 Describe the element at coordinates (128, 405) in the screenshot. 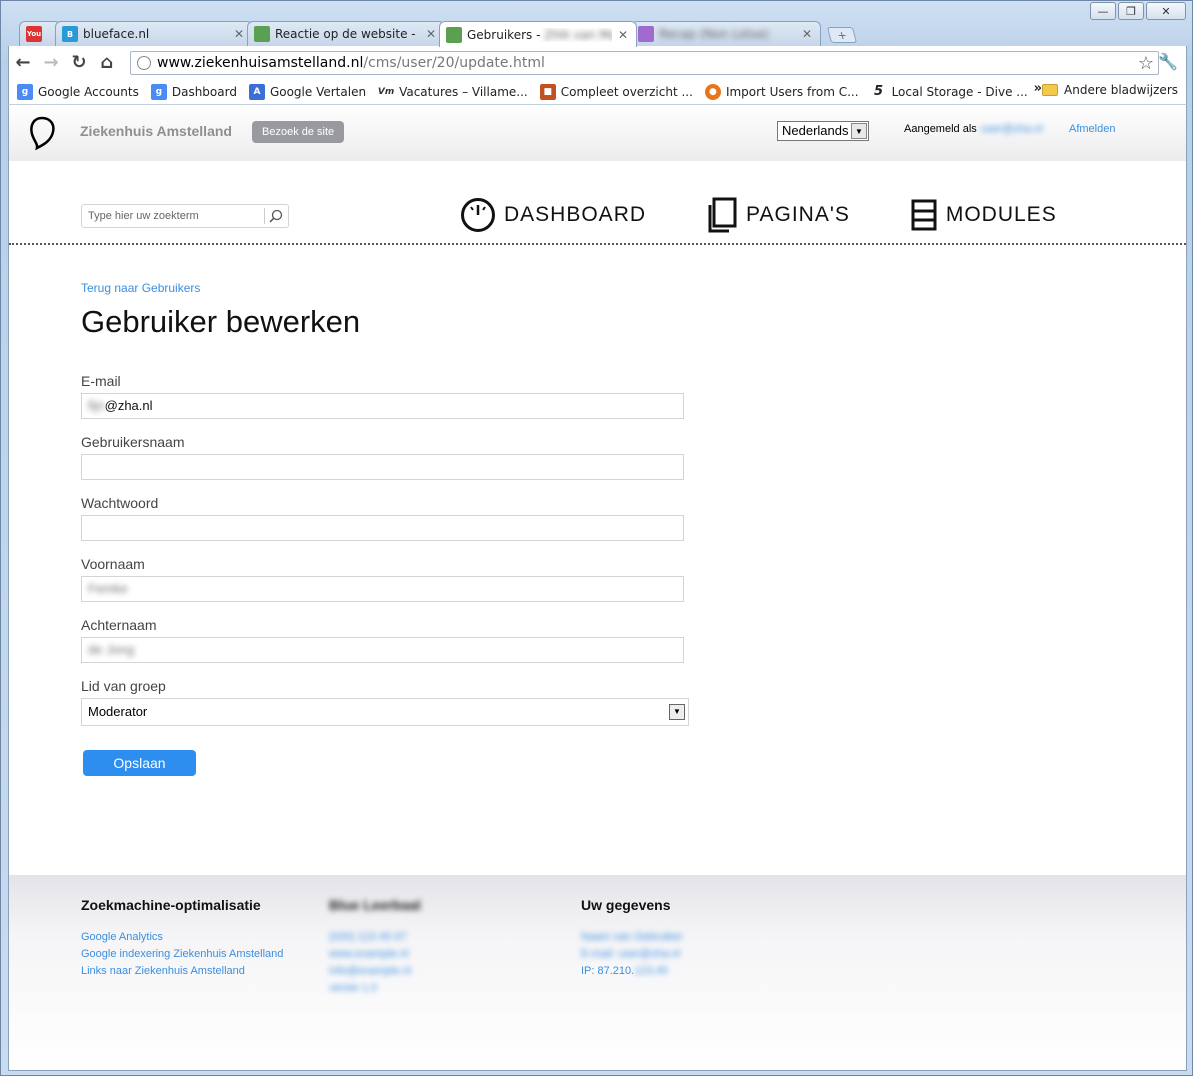

I see `email-value: @zha.nl` at that location.